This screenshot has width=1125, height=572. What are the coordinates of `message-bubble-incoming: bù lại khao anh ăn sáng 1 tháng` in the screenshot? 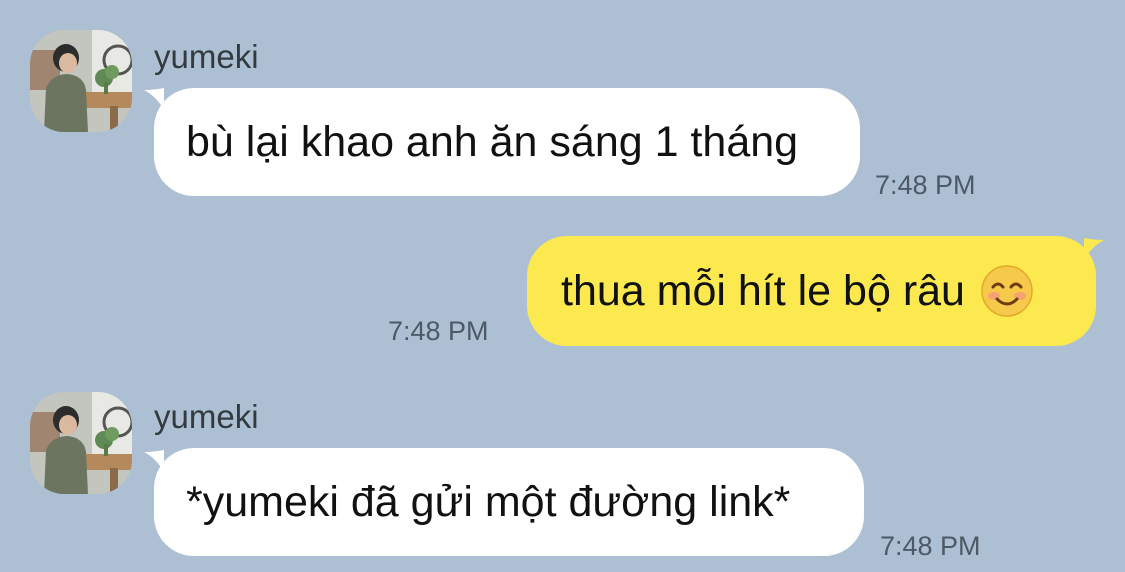 It's located at (507, 142).